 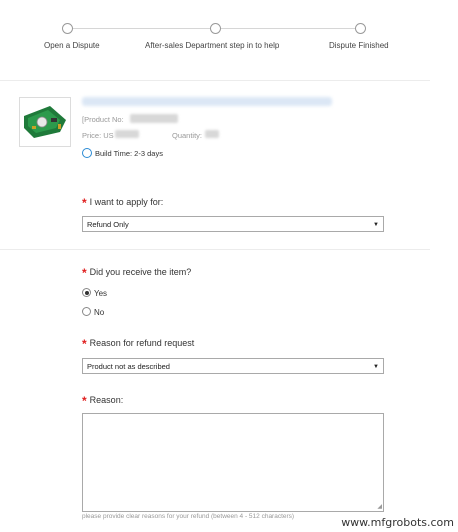 I want to click on radio-no-label: No, so click(x=99, y=312).